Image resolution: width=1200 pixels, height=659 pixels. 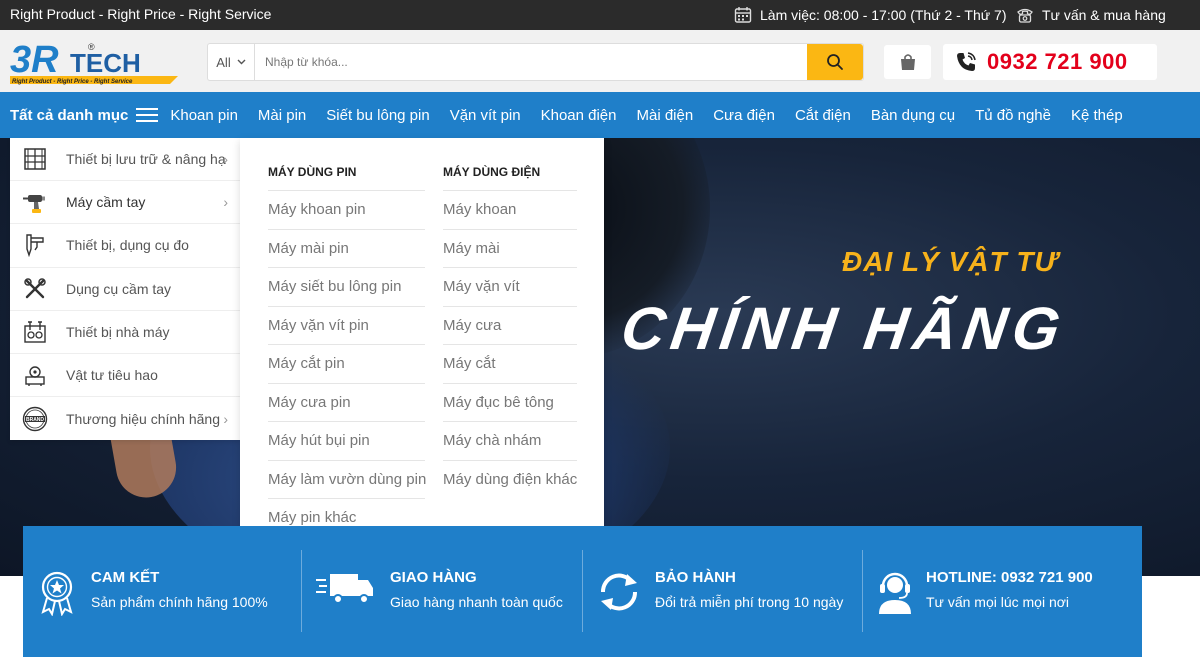 I want to click on service-title: BẢO HÀNH, so click(x=695, y=577).